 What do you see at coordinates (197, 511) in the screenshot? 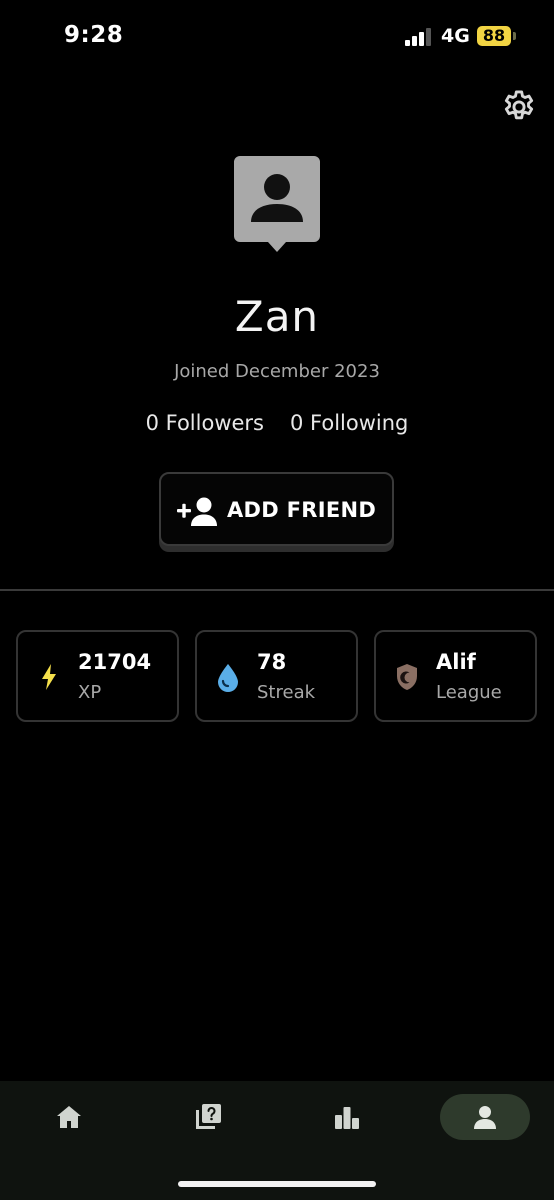
I see `add-person-icon` at bounding box center [197, 511].